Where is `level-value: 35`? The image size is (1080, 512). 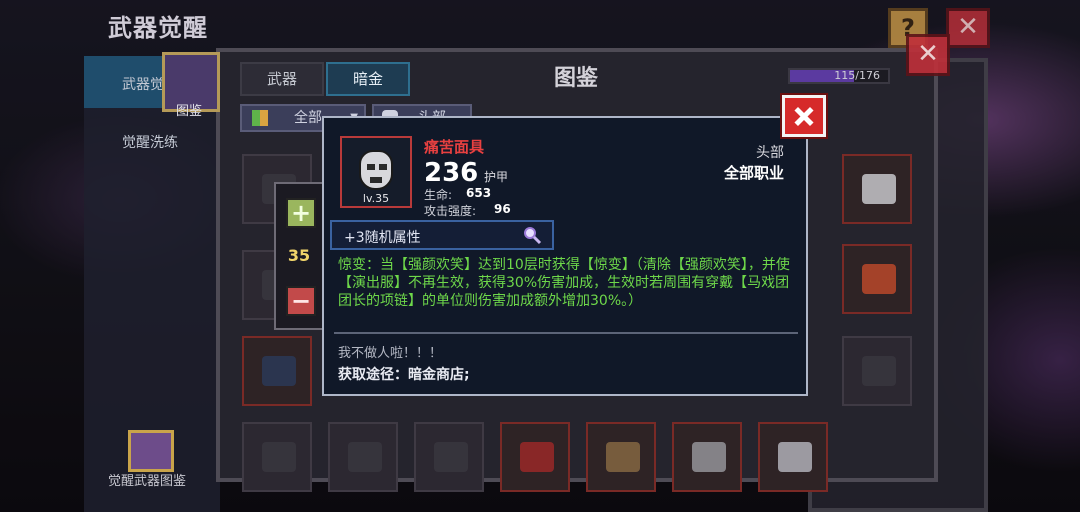 level-value: 35 is located at coordinates (299, 255).